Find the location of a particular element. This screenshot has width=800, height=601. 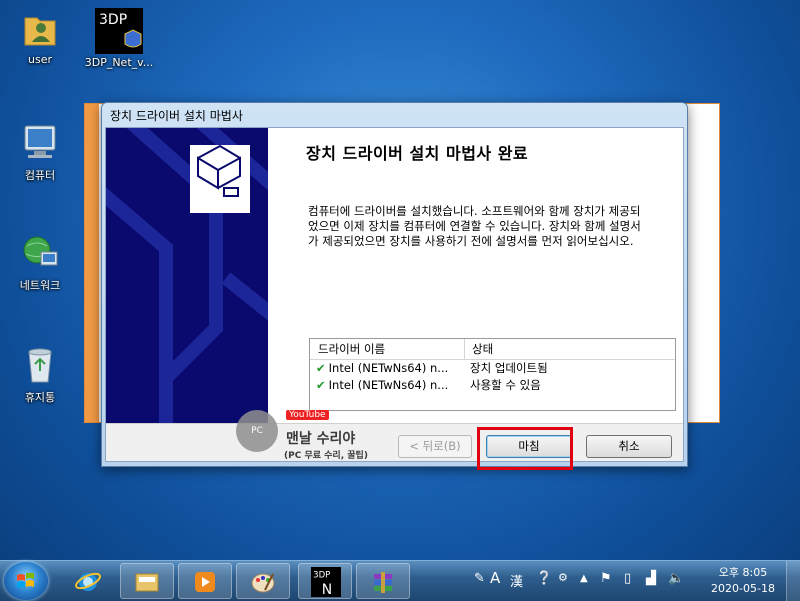

watermark-subtitle: (PC 무료 수리, 꿀팁) is located at coordinates (326, 456).